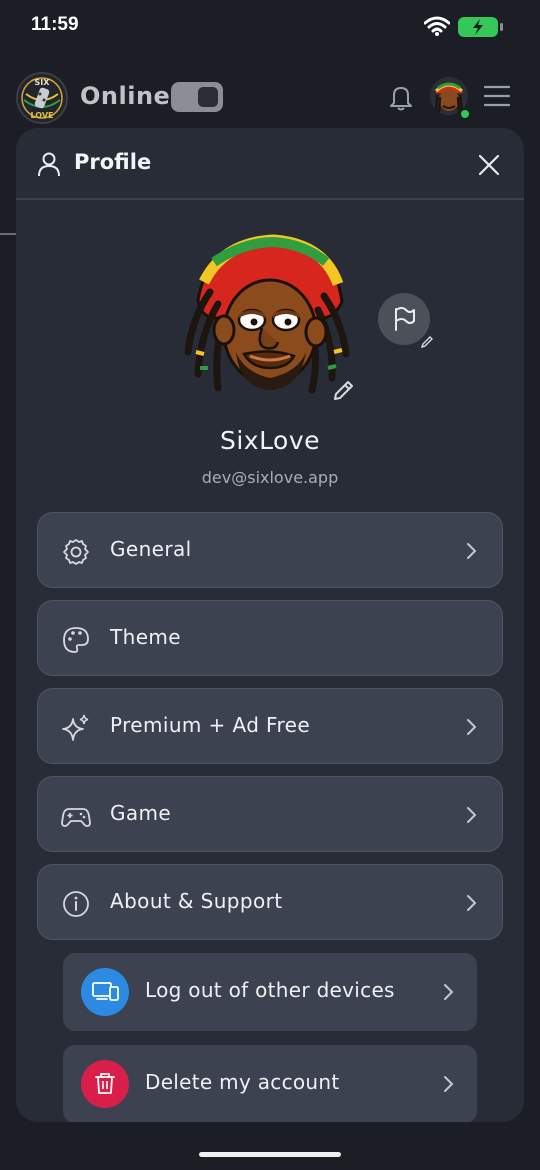 The image size is (540, 1170). I want to click on delete-account-button: Delete my account, so click(270, 1083).